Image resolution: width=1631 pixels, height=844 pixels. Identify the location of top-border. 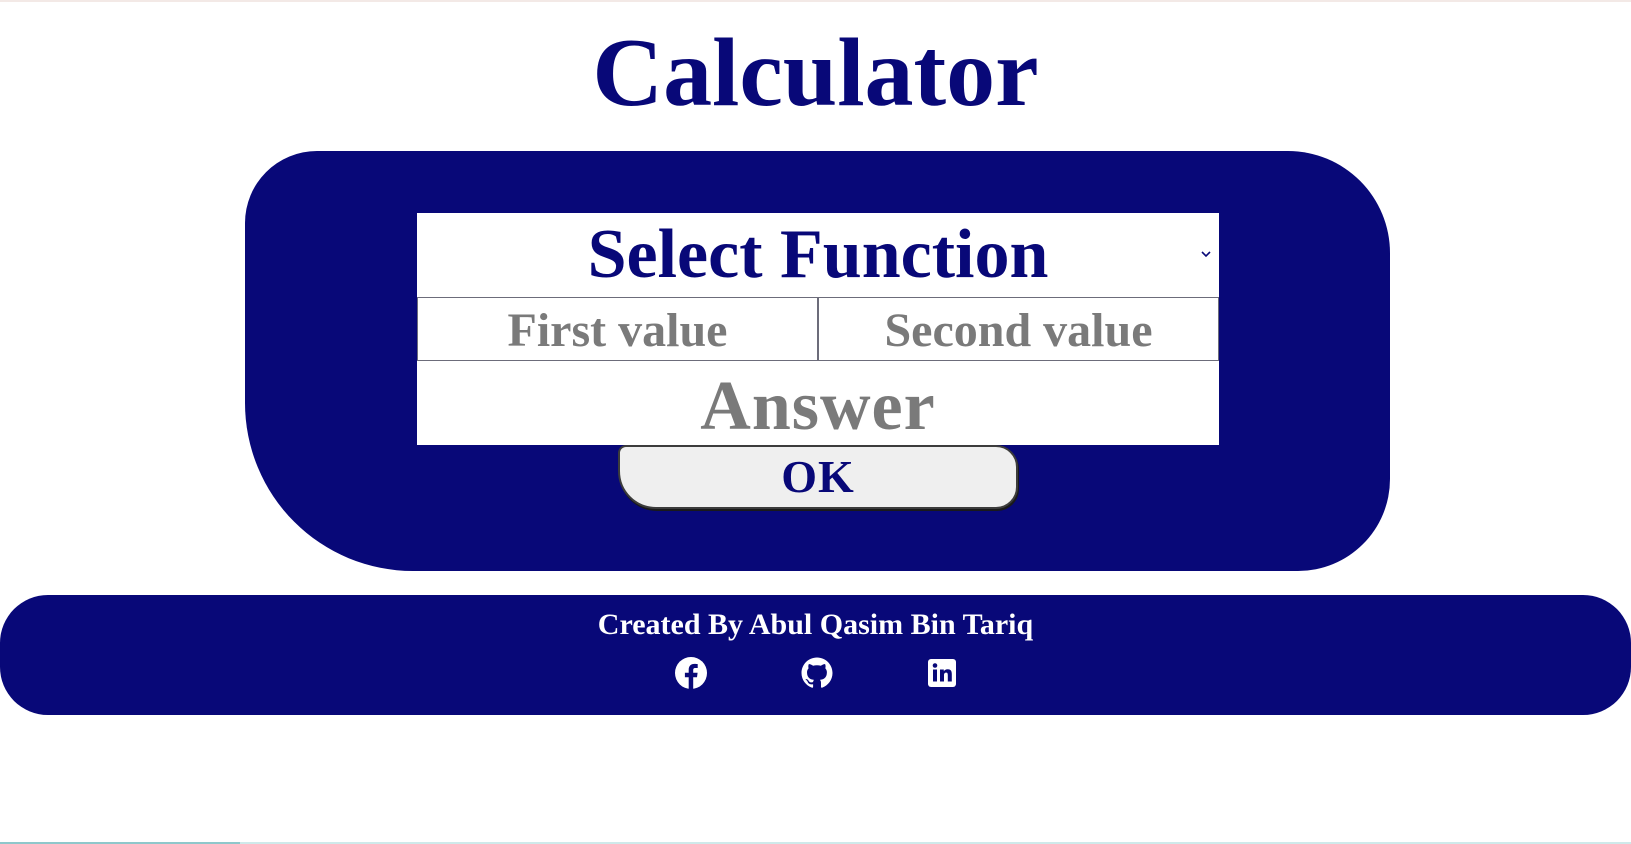
(815, 1).